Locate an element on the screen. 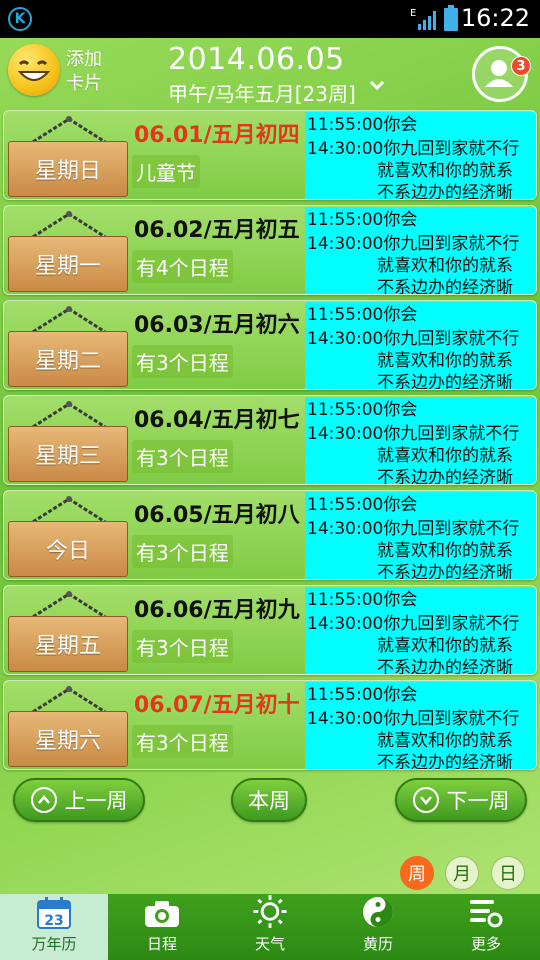 Image resolution: width=540 pixels, height=960 pixels. current-date: 2014.06.05 is located at coordinates (256, 59).